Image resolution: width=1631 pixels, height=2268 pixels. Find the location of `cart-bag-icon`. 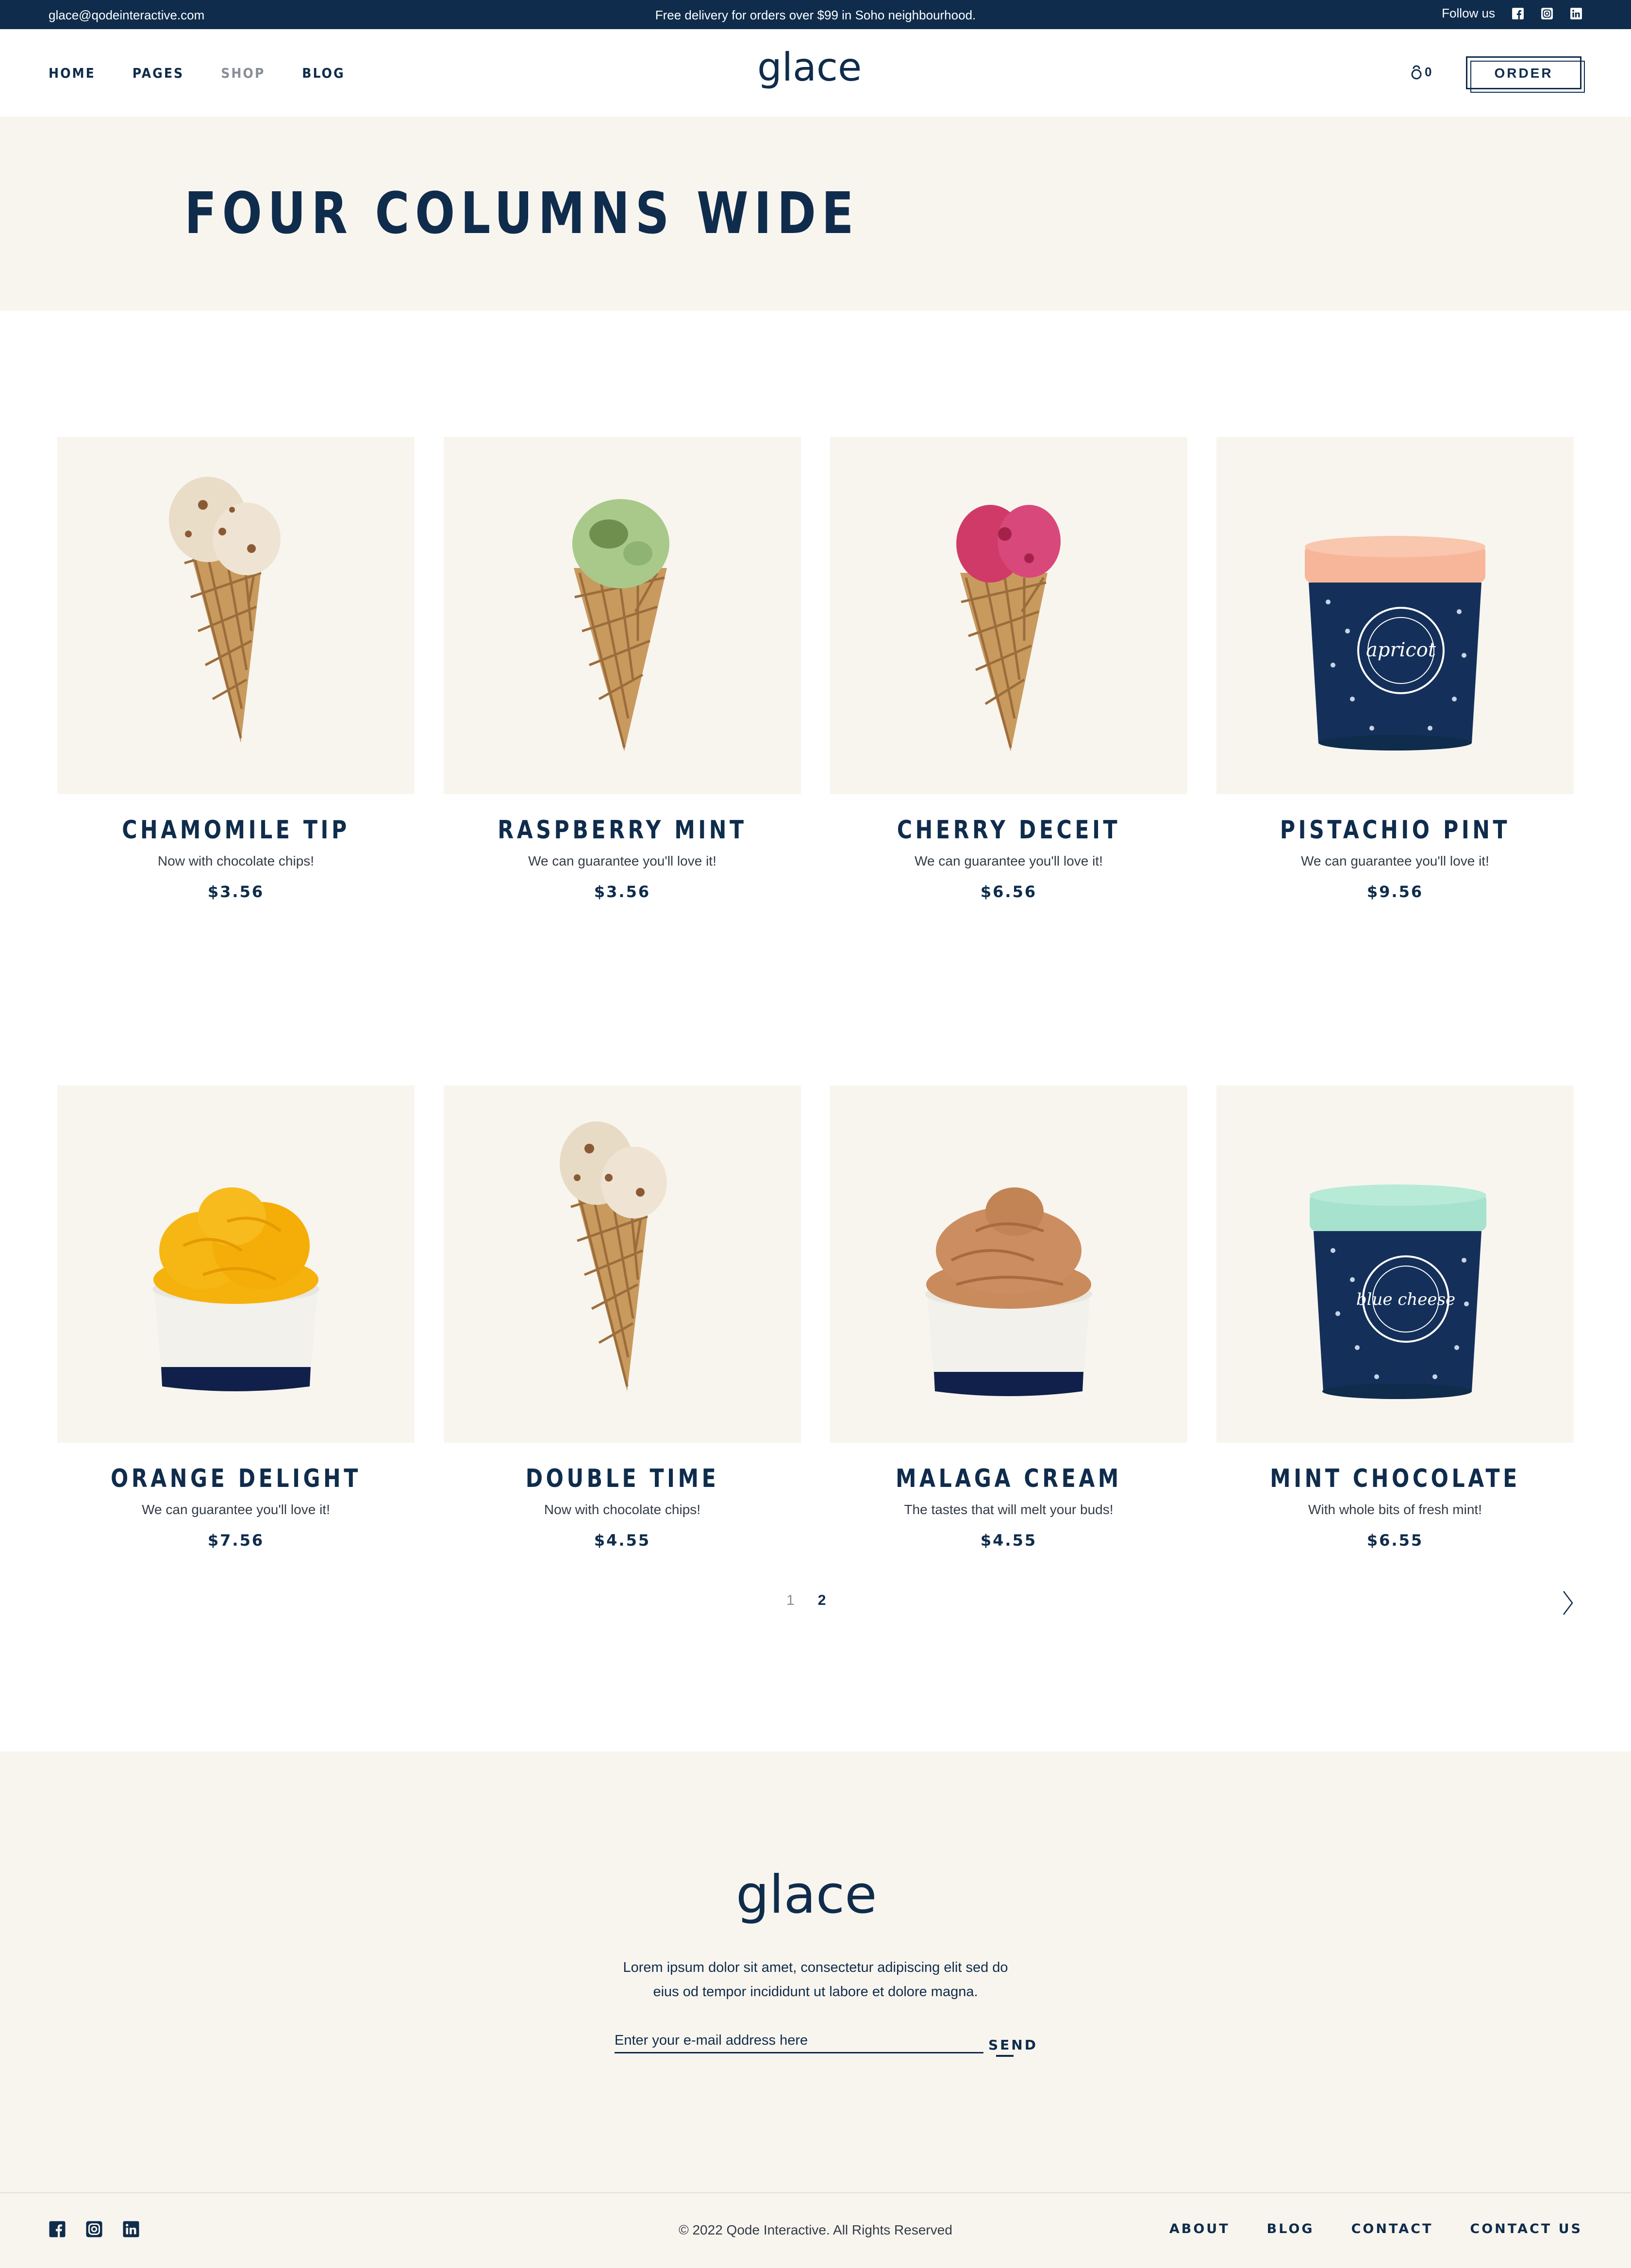

cart-bag-icon is located at coordinates (1416, 72).